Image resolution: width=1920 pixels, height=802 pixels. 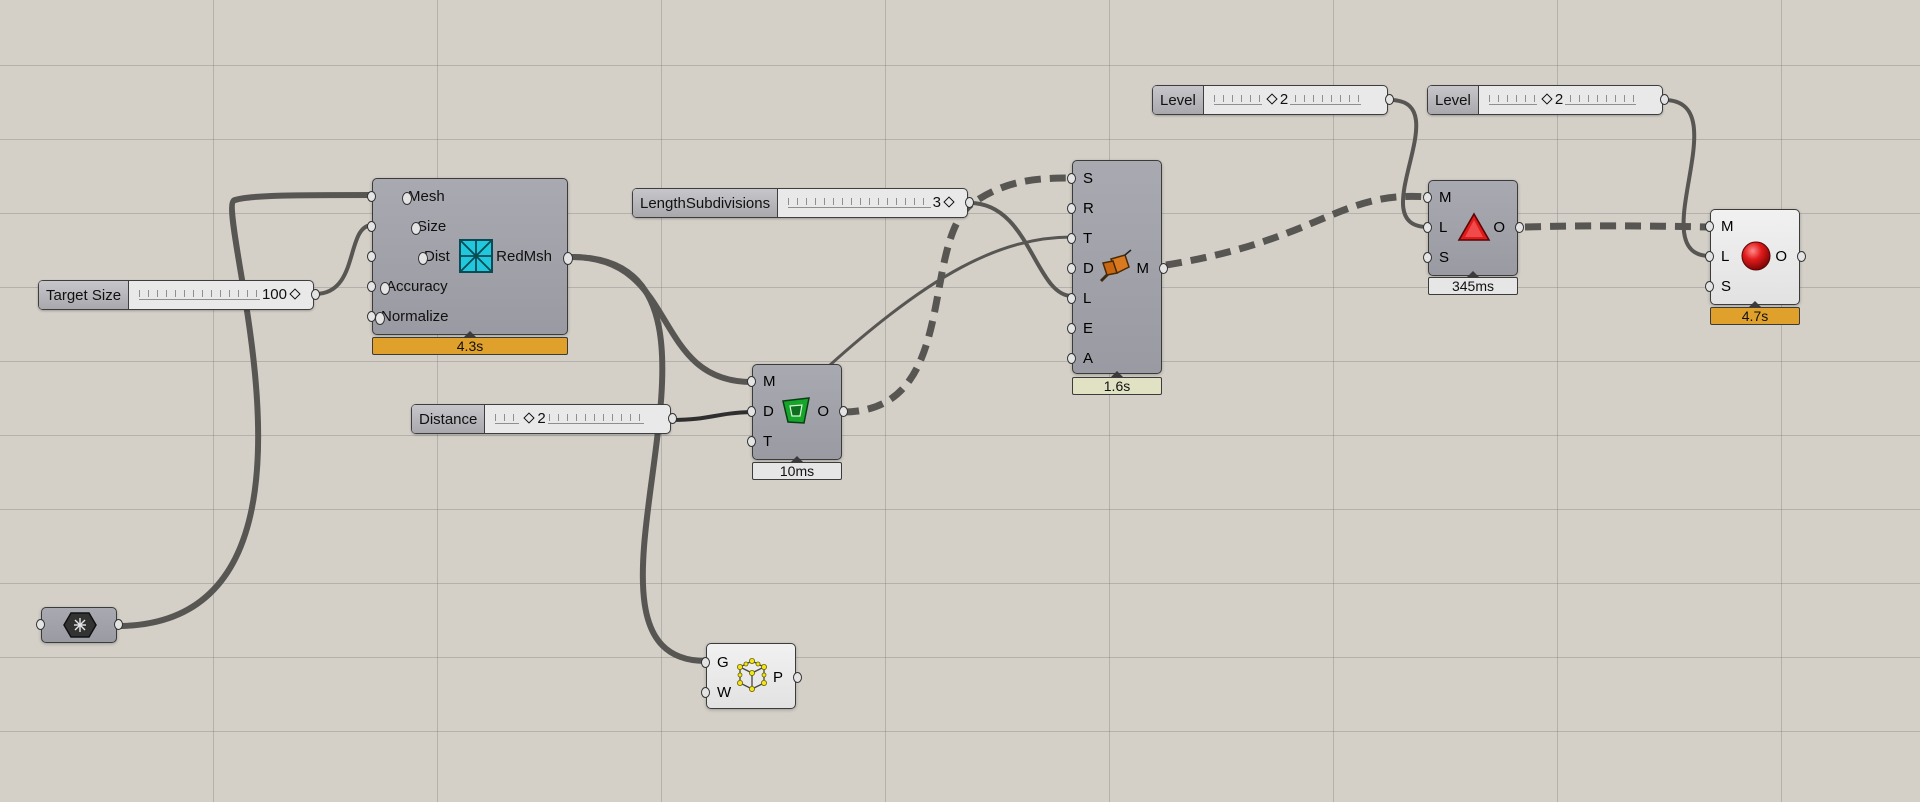 I want to click on wire-level2-to-sub2-l, so click(x=1687, y=178).